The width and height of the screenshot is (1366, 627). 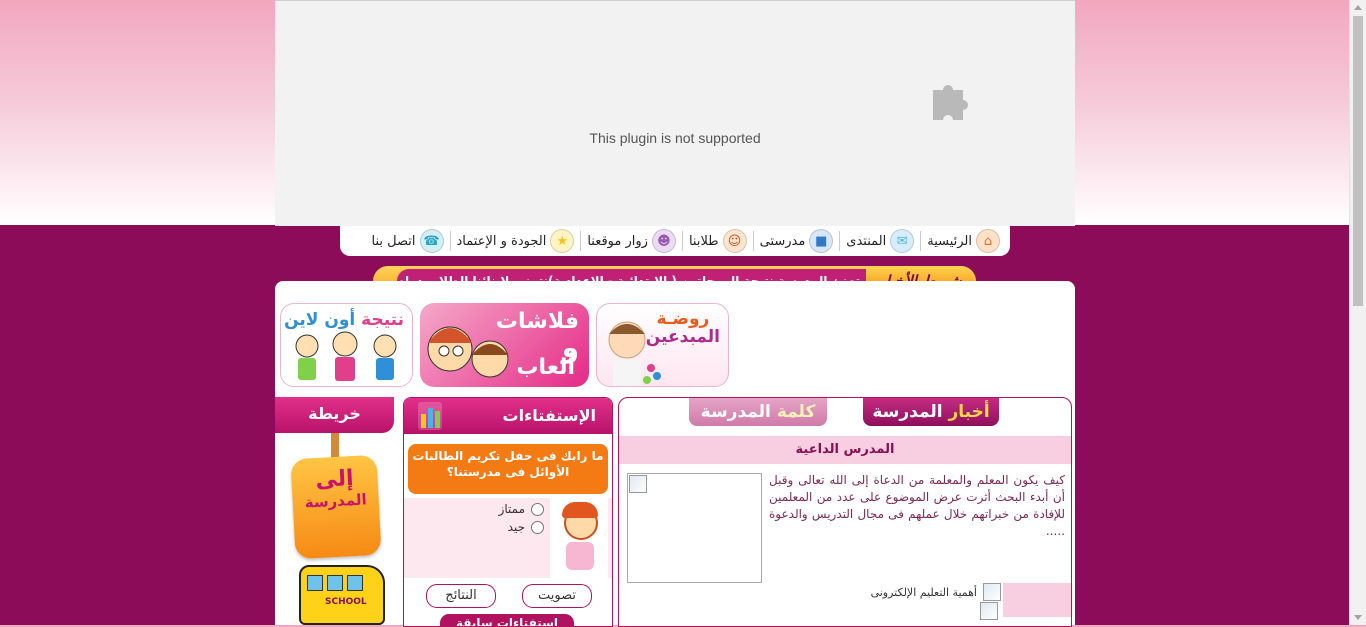 What do you see at coordinates (320, 320) in the screenshot?
I see `banner-text: أون لاين` at bounding box center [320, 320].